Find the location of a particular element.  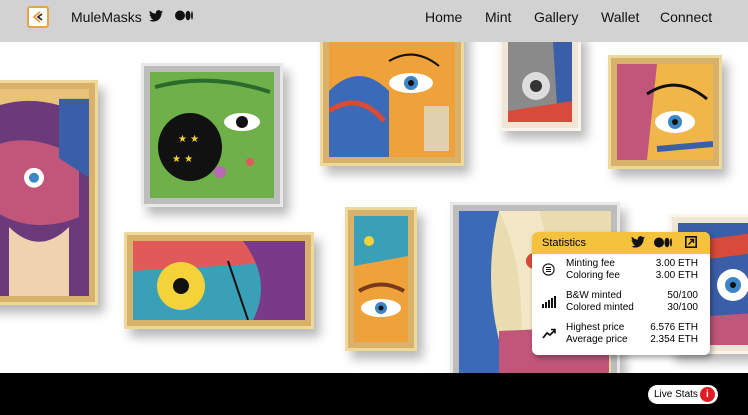

nav-wallet: Wallet is located at coordinates (620, 17).